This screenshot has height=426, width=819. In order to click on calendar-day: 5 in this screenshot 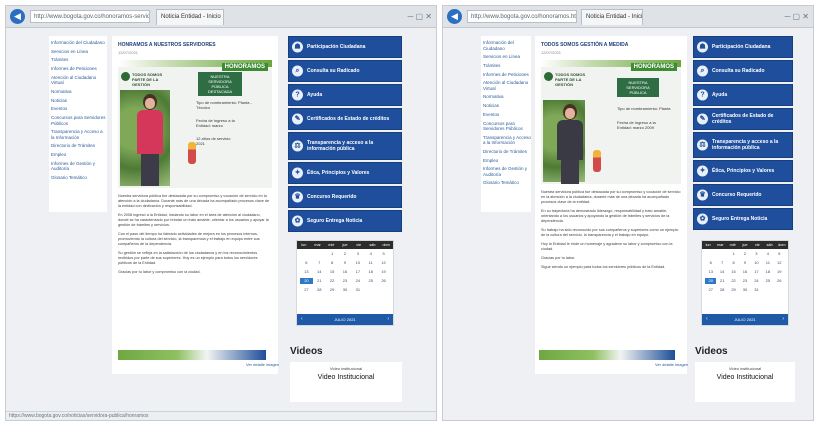, I will do `click(383, 254)`.